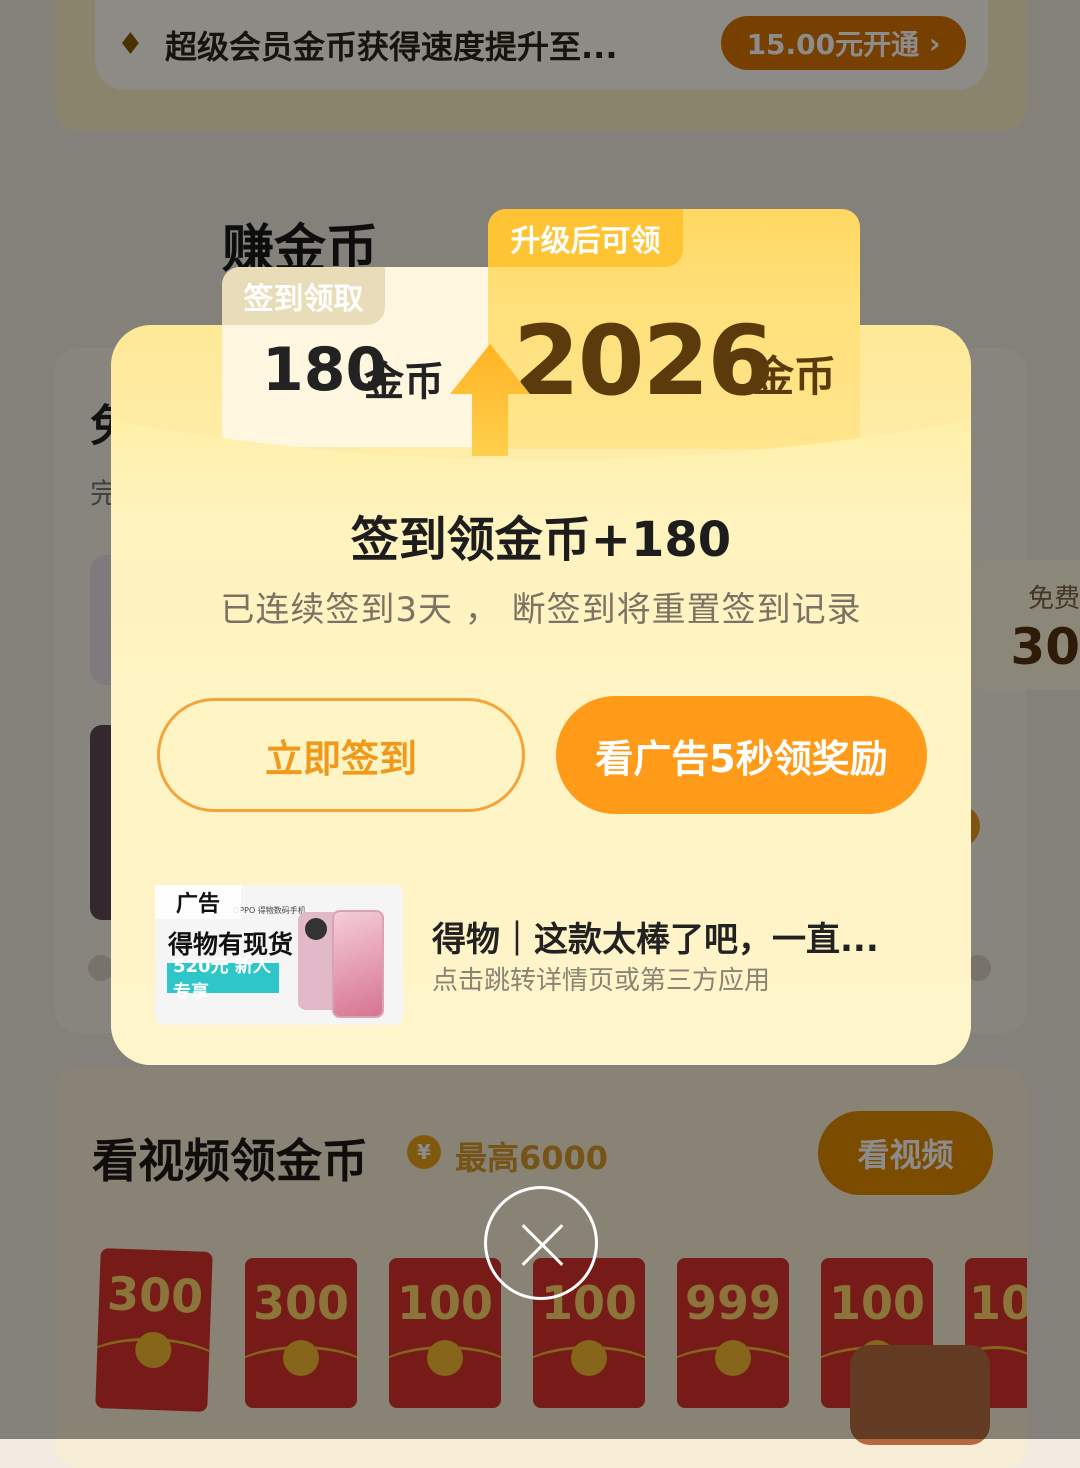 The height and width of the screenshot is (1468, 1080). What do you see at coordinates (303, 296) in the screenshot?
I see `signin-reward-tag: 签到领取` at bounding box center [303, 296].